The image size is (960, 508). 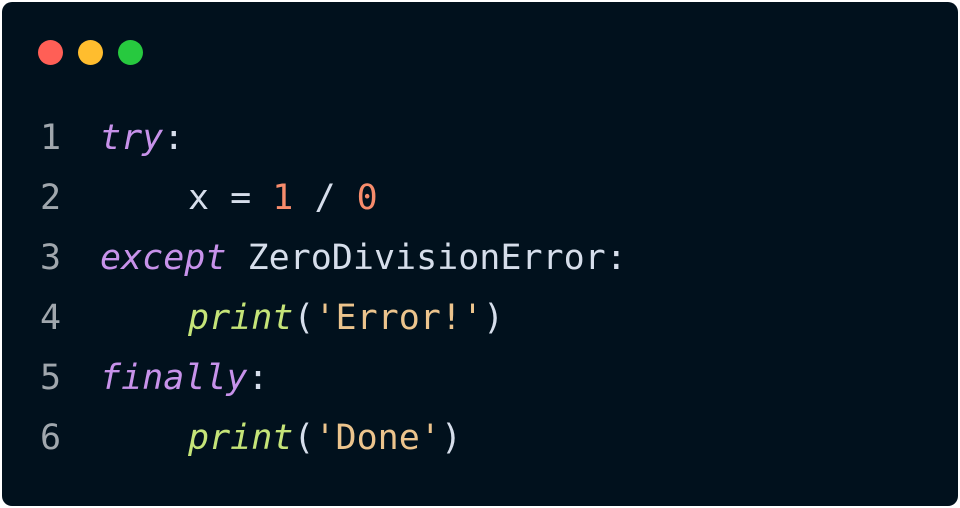 I want to click on maximize-window-icon, so click(x=130, y=52).